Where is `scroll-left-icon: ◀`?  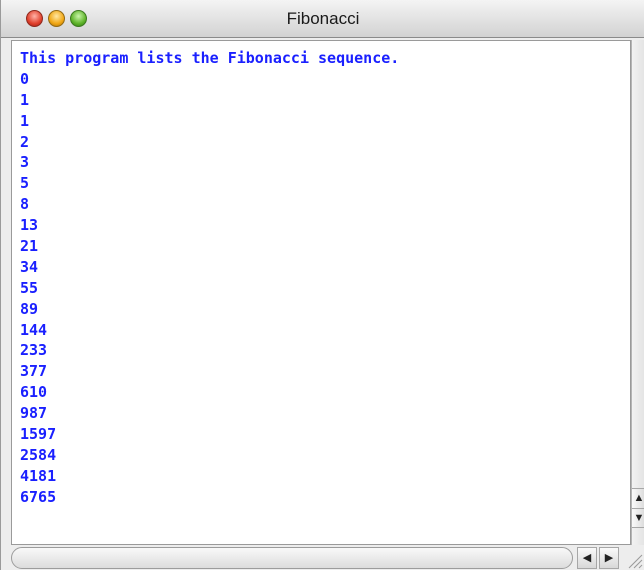 scroll-left-icon: ◀ is located at coordinates (587, 558).